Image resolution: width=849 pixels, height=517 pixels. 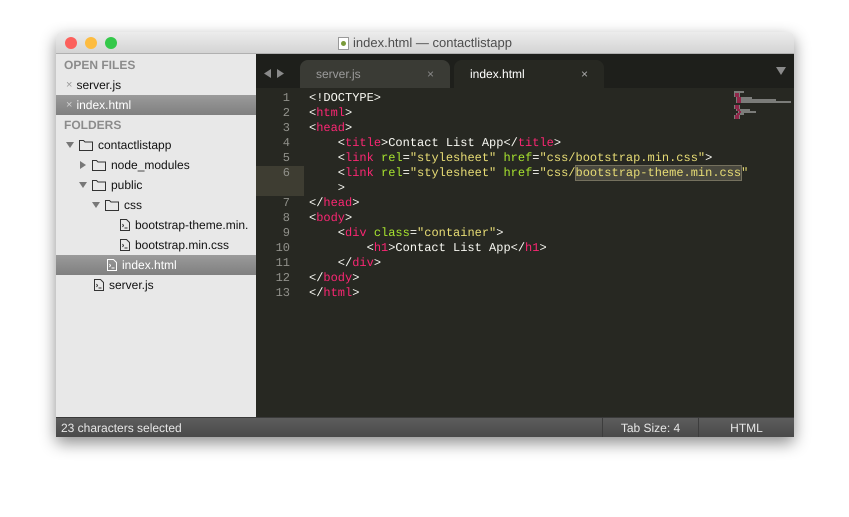 I want to click on collapsed-arrow-icon, so click(x=83, y=165).